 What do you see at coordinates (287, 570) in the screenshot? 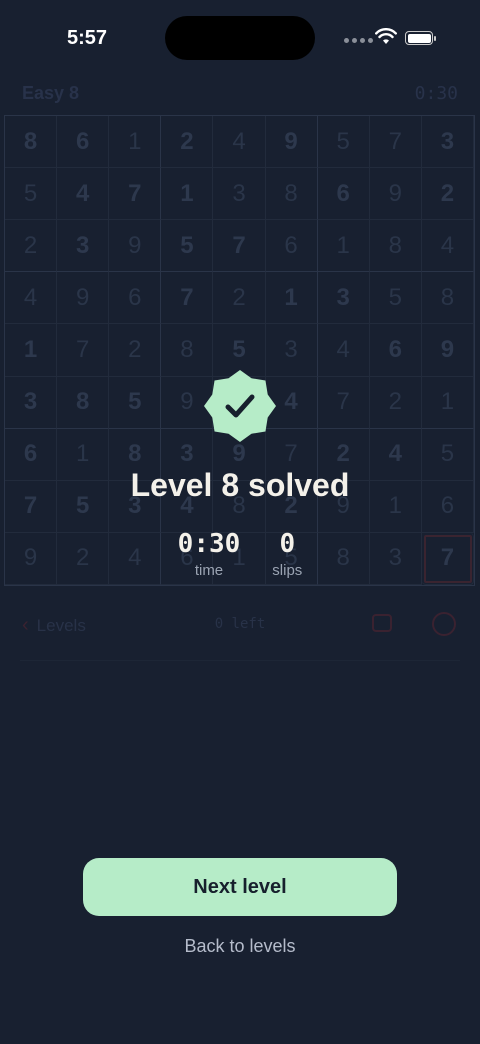
I see `stat-slips-label: slips` at bounding box center [287, 570].